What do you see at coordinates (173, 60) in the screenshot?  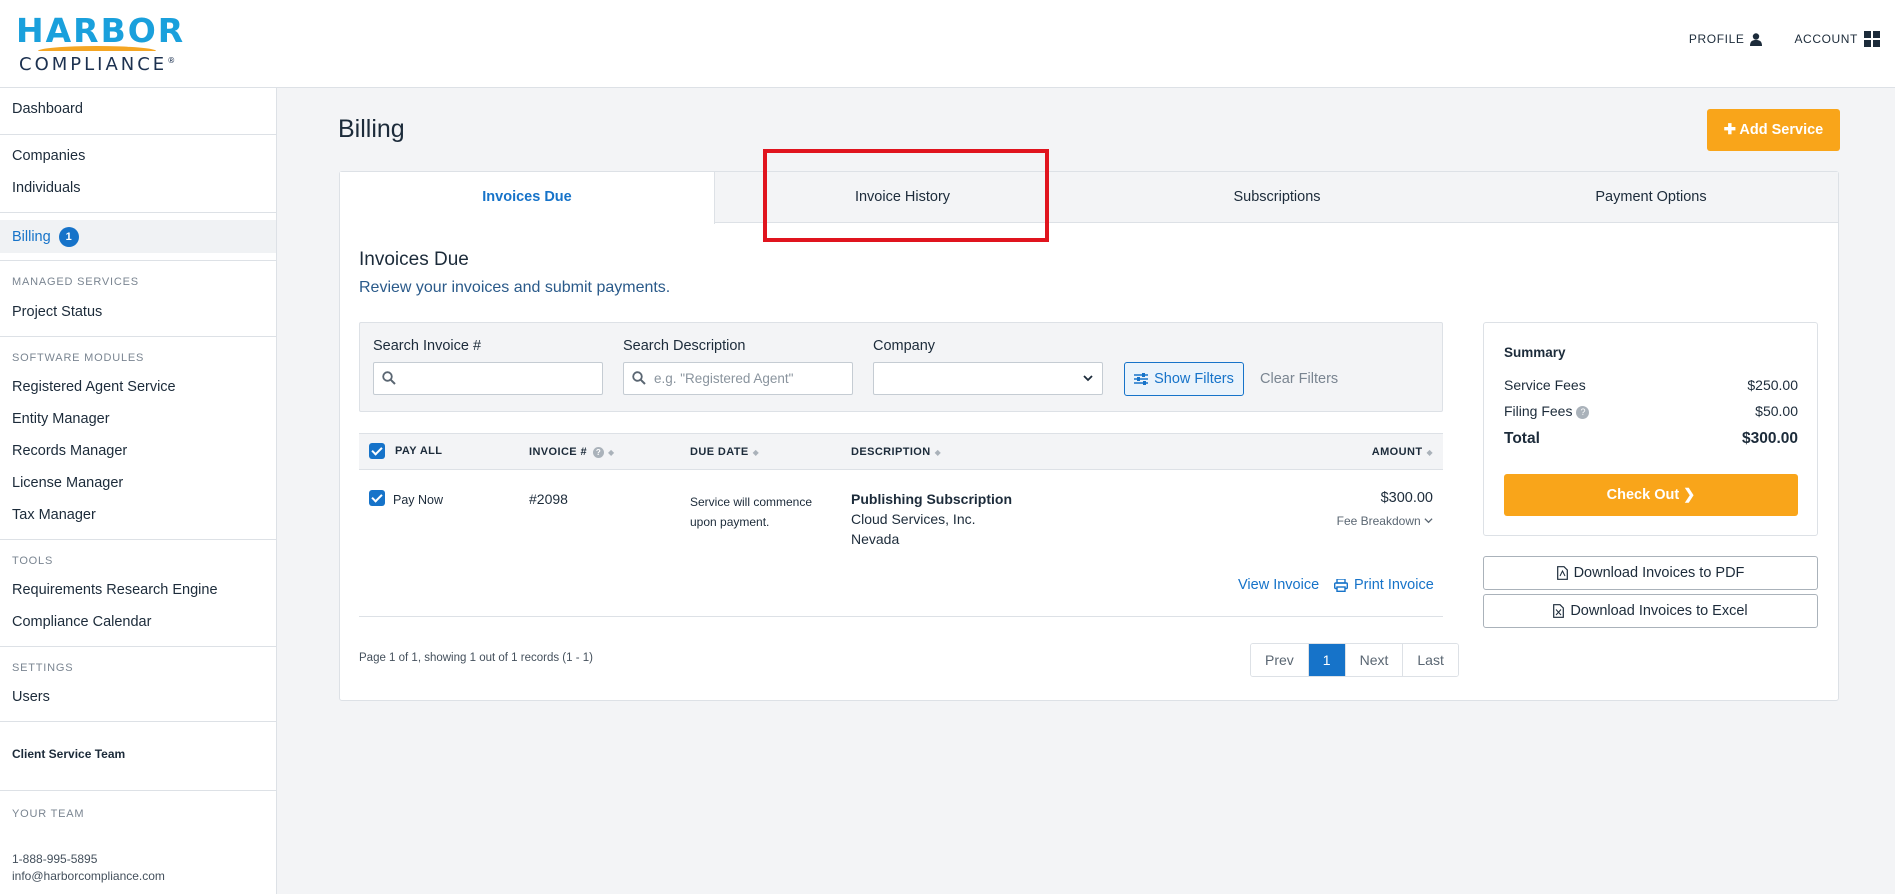 I see `logo-trademark: ®` at bounding box center [173, 60].